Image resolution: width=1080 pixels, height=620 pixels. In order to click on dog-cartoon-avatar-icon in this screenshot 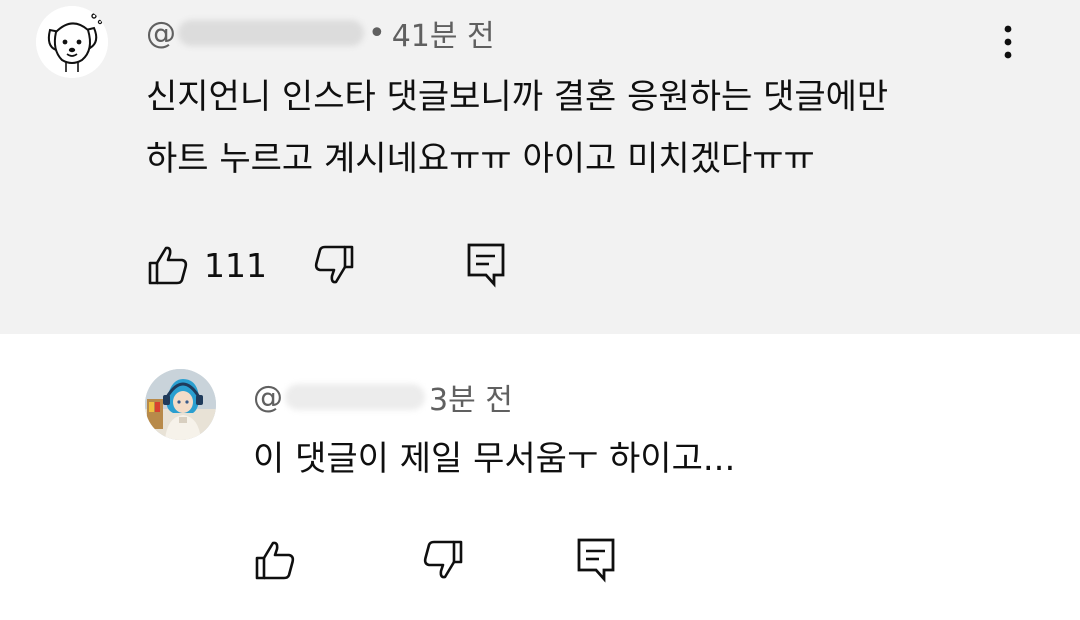, I will do `click(72, 42)`.